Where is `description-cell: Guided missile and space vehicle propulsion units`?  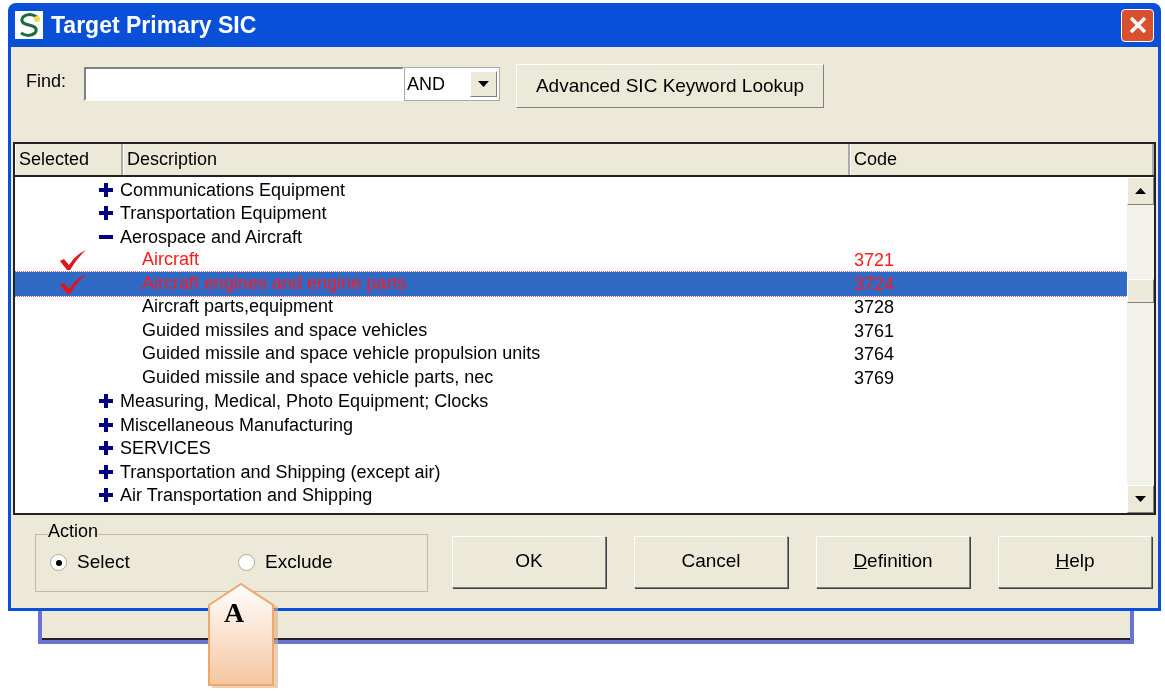 description-cell: Guided missile and space vehicle propulsion units is located at coordinates (341, 353).